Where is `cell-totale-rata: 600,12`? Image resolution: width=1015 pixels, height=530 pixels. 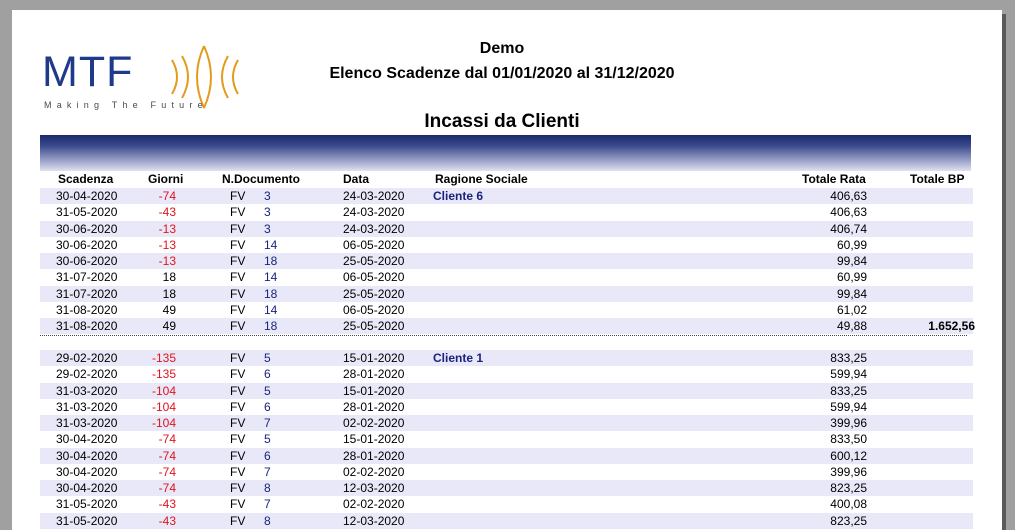 cell-totale-rata: 600,12 is located at coordinates (848, 455).